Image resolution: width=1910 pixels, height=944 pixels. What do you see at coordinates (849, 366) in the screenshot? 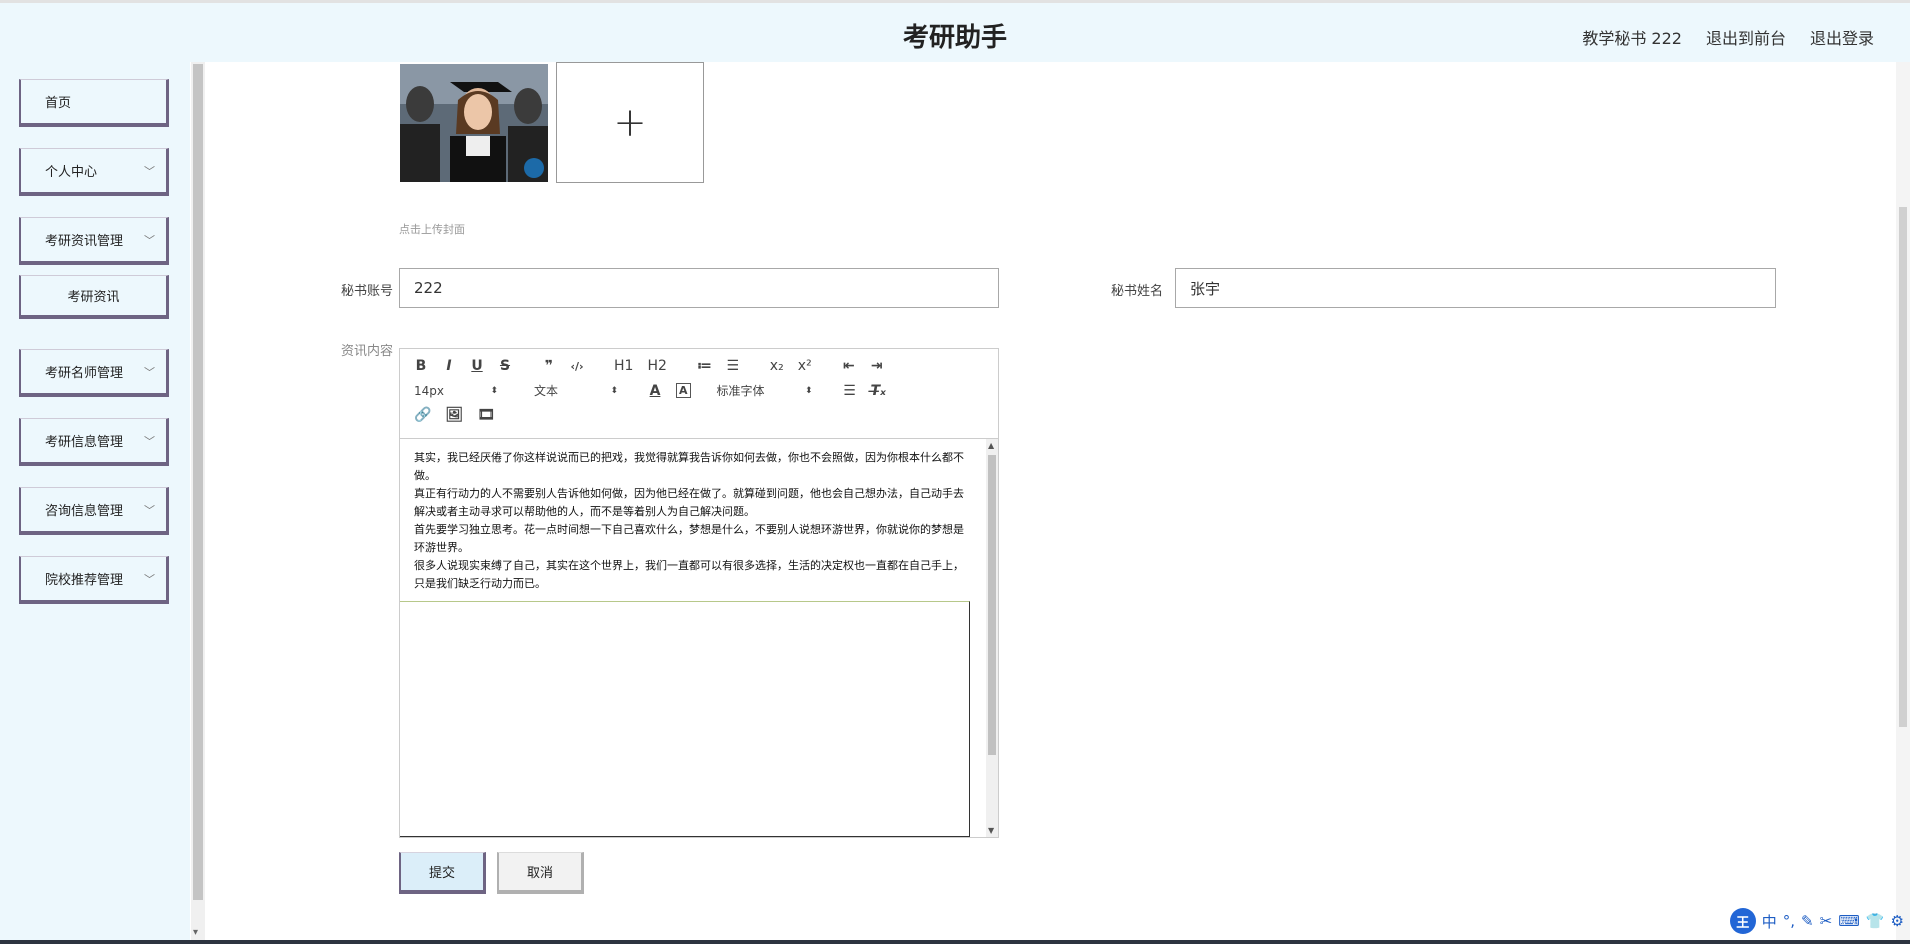
I see `outdent-icon: ⇤` at bounding box center [849, 366].